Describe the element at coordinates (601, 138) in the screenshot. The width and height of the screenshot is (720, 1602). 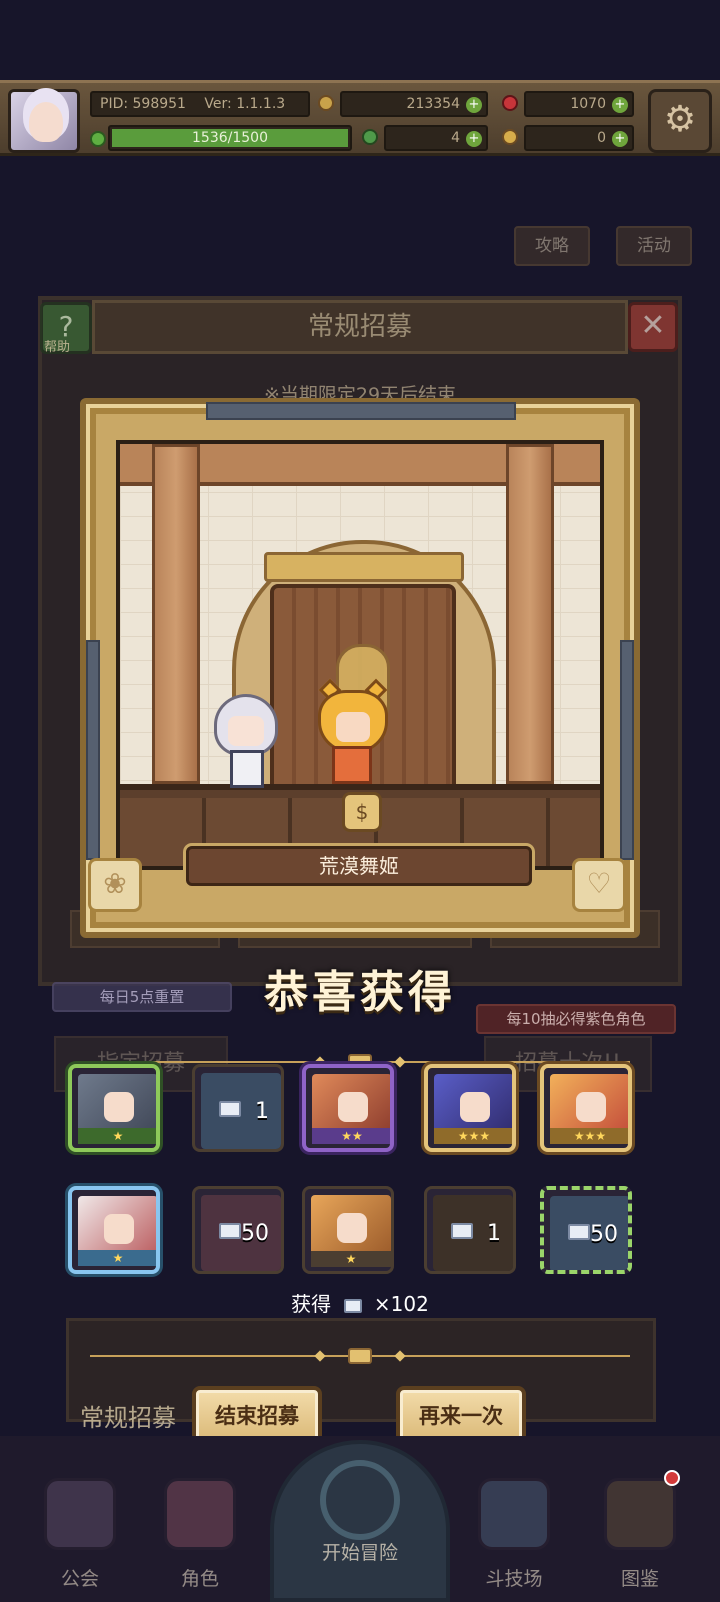
I see `key-value: 0` at that location.